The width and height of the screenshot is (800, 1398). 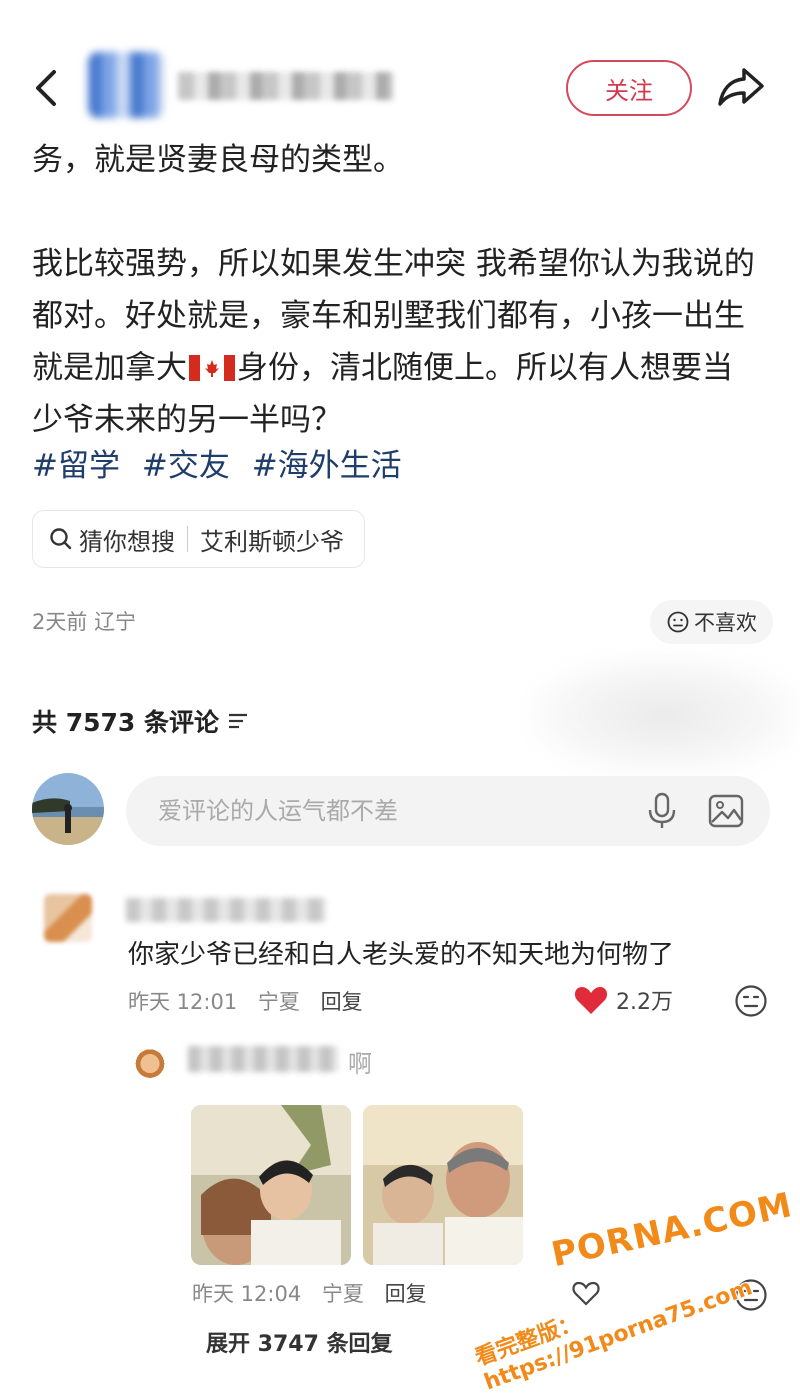 What do you see at coordinates (342, 1294) in the screenshot?
I see `reply-location: 宁夏` at bounding box center [342, 1294].